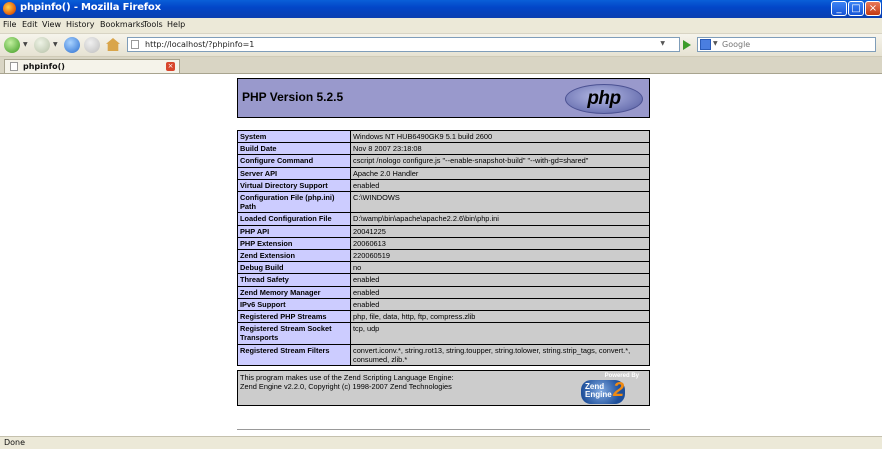 The image size is (882, 449). I want to click on row-value: tcp, udp, so click(500, 333).